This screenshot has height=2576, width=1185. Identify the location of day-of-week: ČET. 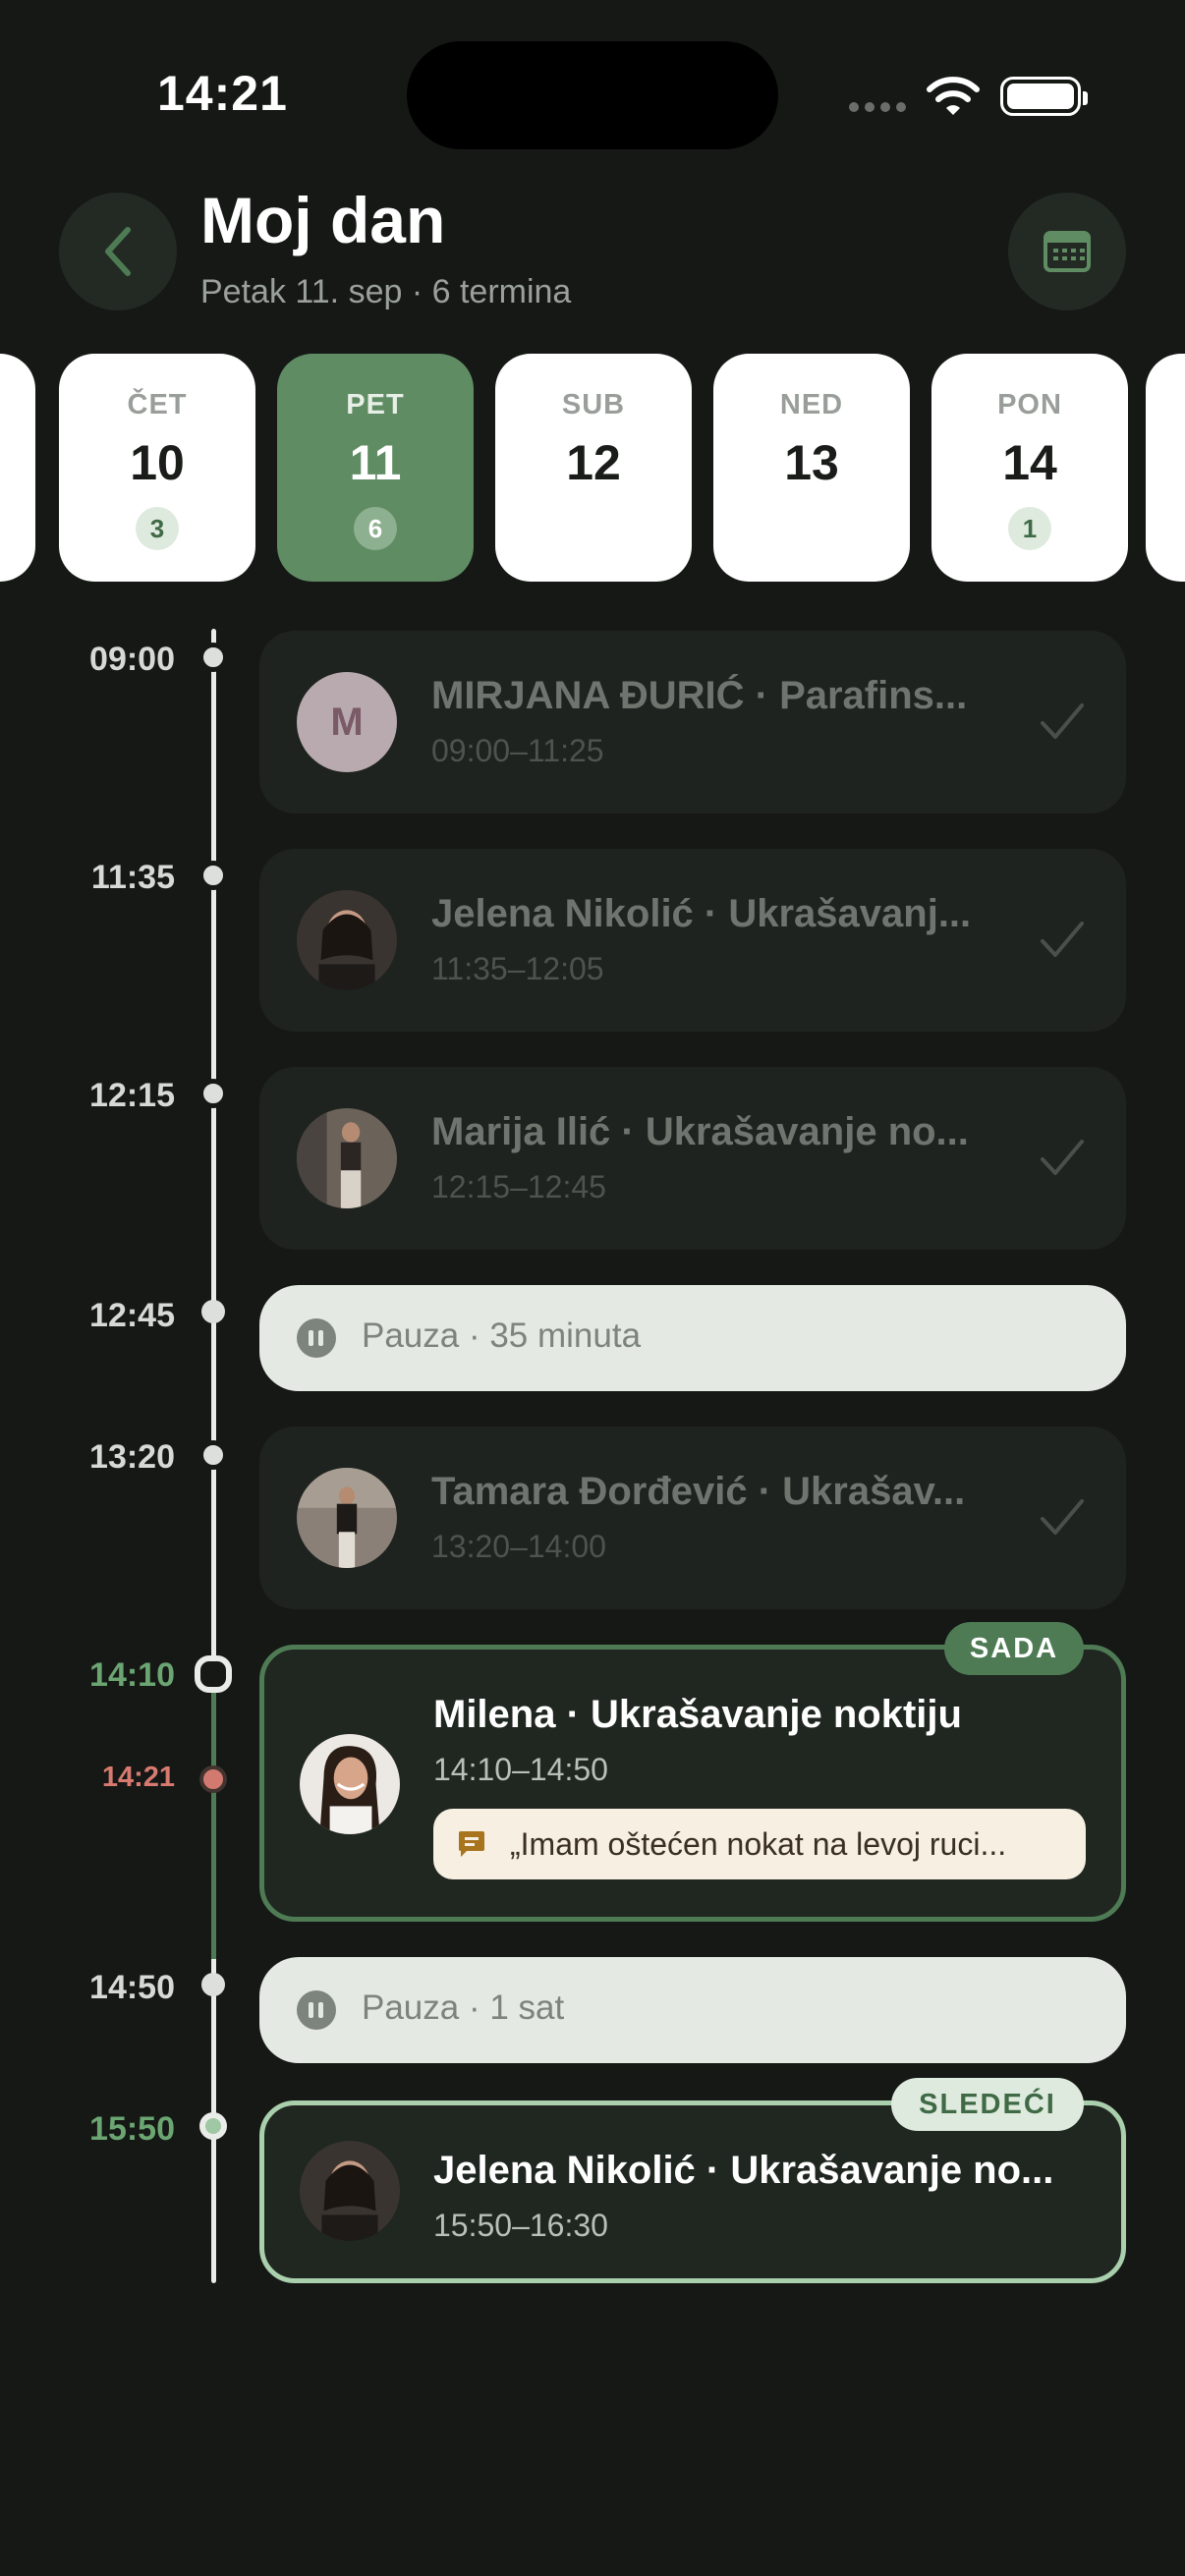
(157, 404).